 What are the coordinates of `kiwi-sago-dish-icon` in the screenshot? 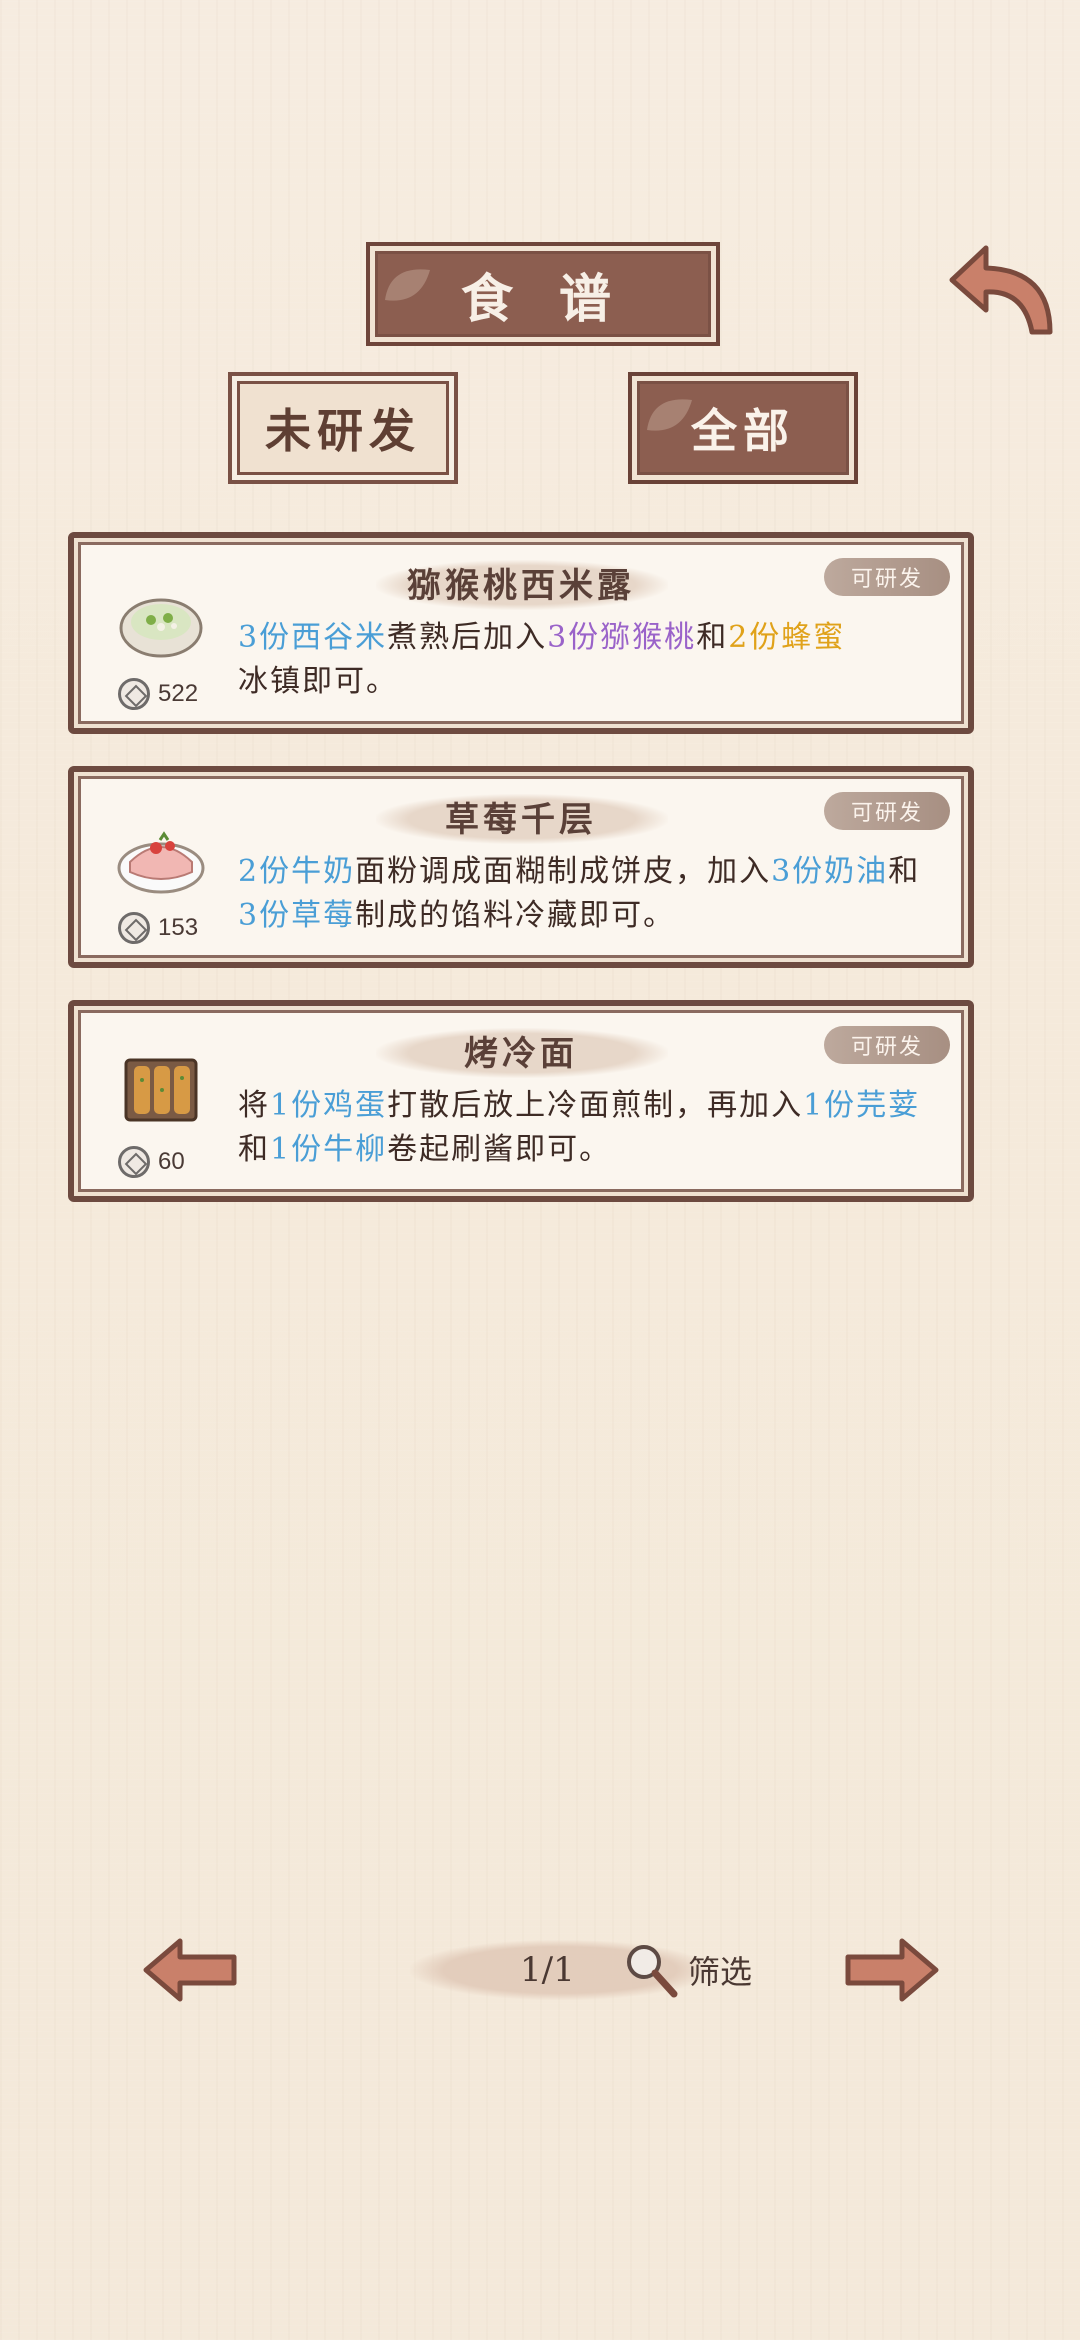 It's located at (161, 628).